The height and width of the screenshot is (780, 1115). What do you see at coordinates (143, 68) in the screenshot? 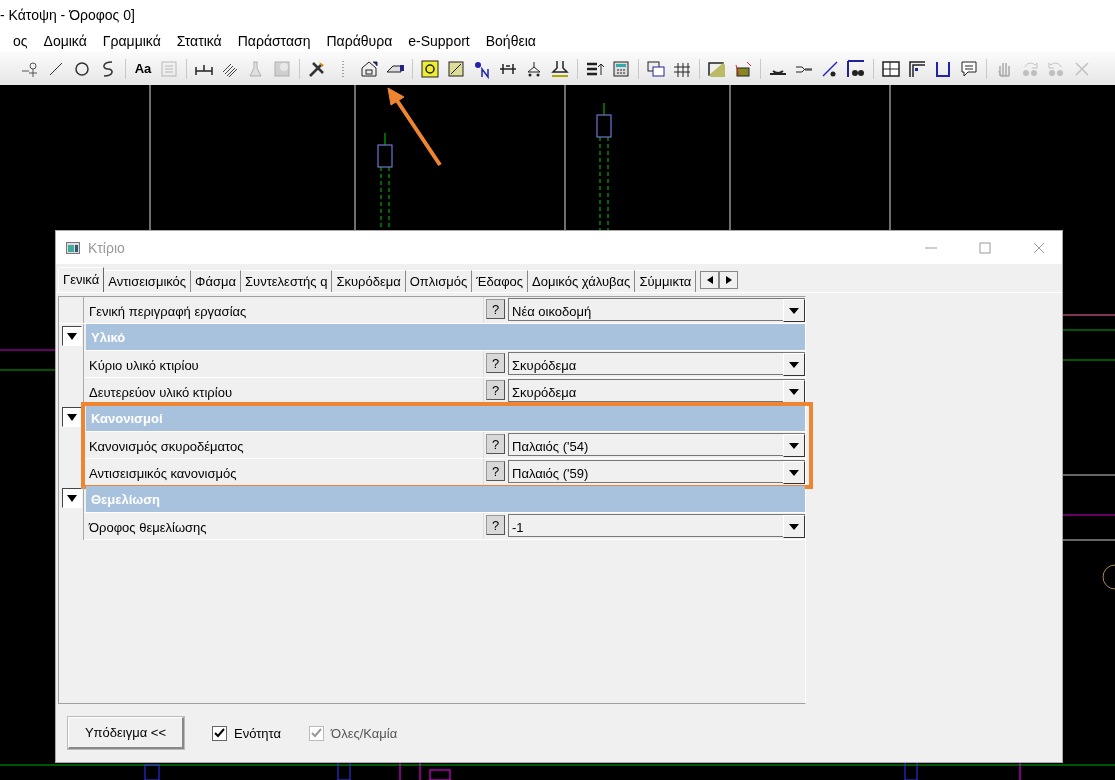
I see `font-size-button: Aa` at bounding box center [143, 68].